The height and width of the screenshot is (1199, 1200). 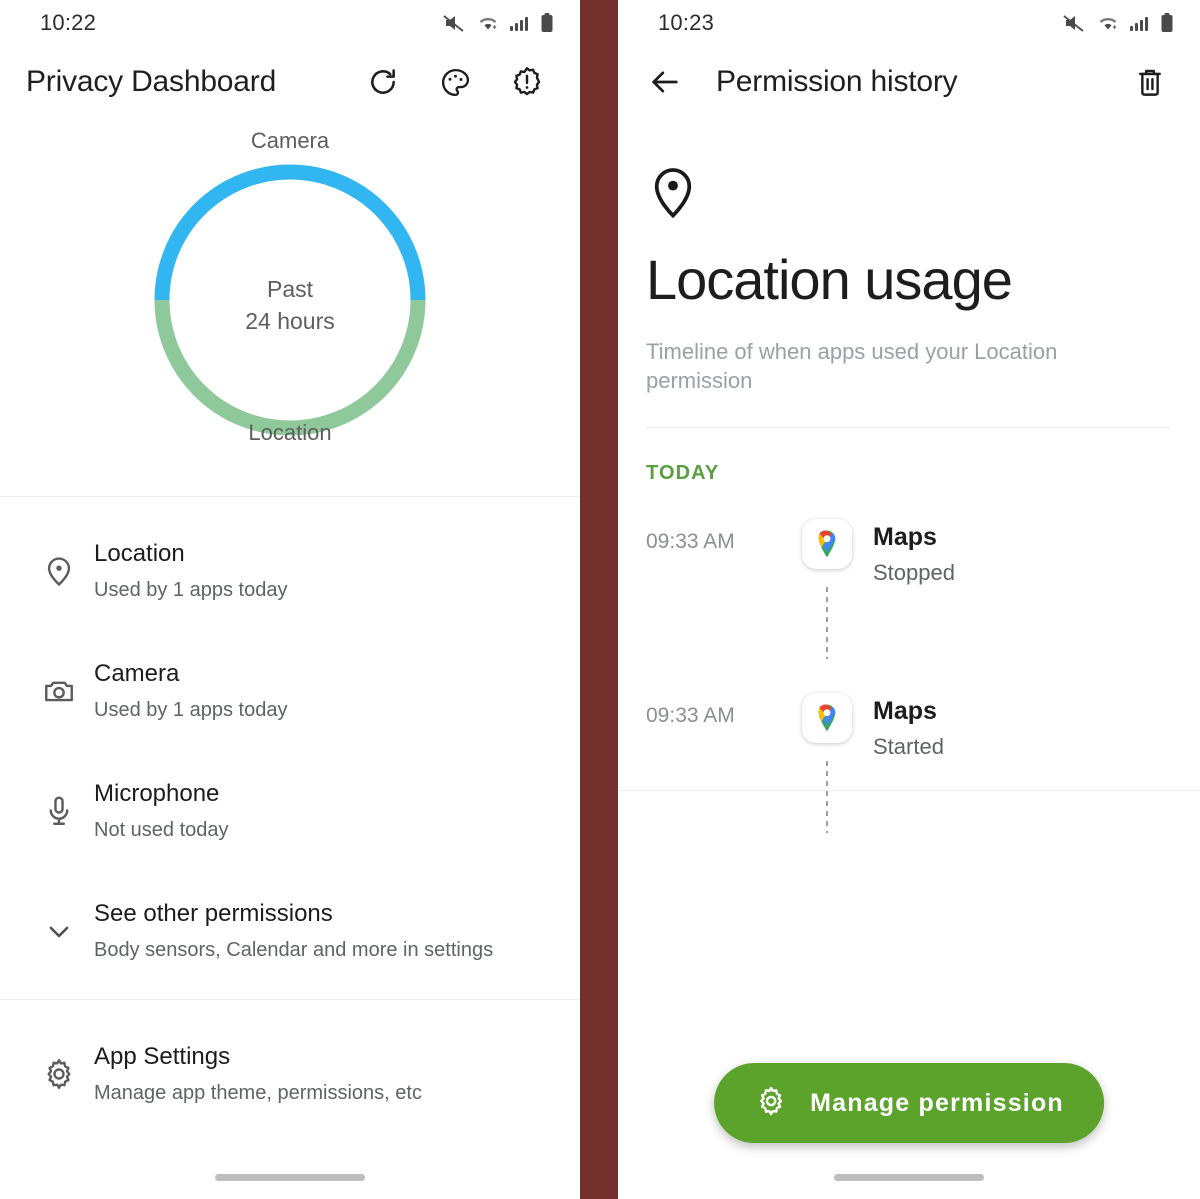 What do you see at coordinates (908, 747) in the screenshot?
I see `timeline-state: Started` at bounding box center [908, 747].